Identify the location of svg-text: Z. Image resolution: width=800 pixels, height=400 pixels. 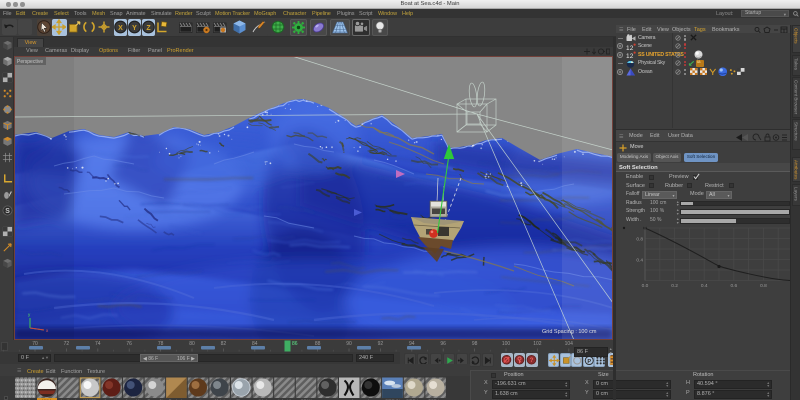
(148, 28).